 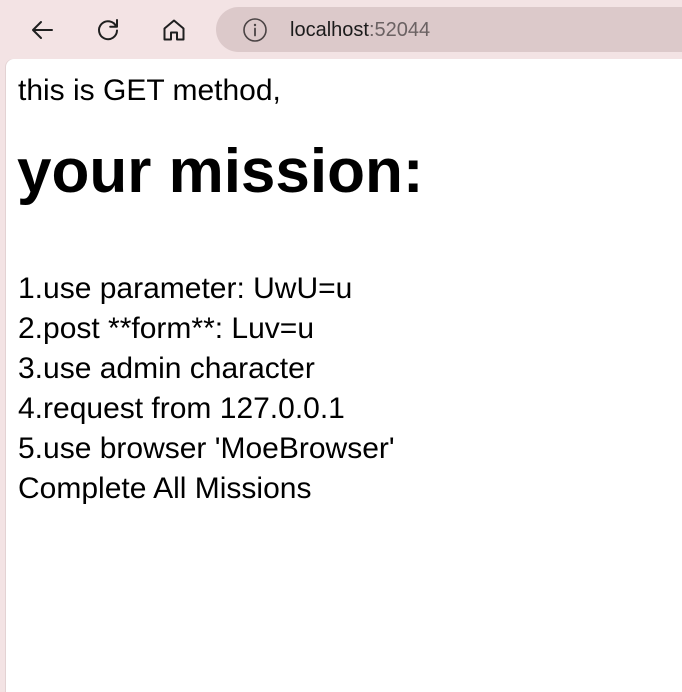 What do you see at coordinates (166, 328) in the screenshot?
I see `mission-item: 2.post **form**: Luv=u` at bounding box center [166, 328].